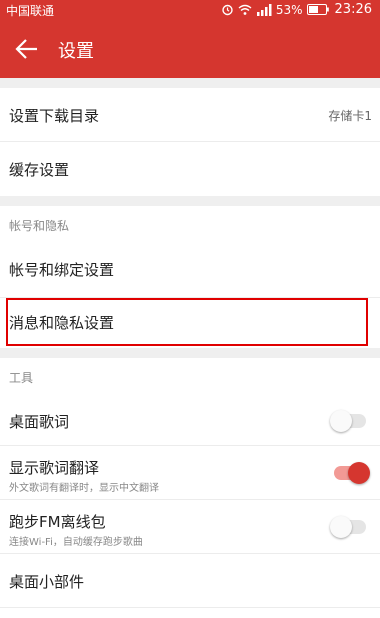 This screenshot has height=618, width=380. Describe the element at coordinates (76, 51) in the screenshot. I see `page-title: 设置` at that location.